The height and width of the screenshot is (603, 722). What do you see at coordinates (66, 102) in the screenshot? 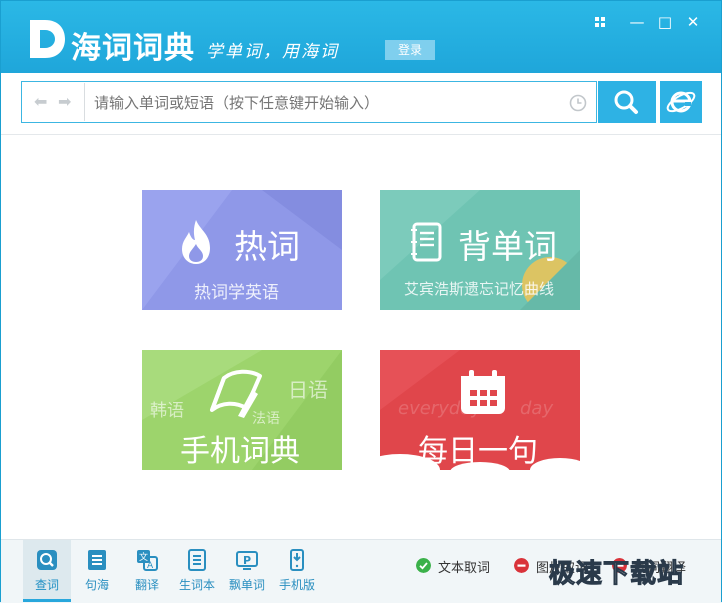
I see `forward-arrow-icon: ➡` at bounding box center [66, 102].